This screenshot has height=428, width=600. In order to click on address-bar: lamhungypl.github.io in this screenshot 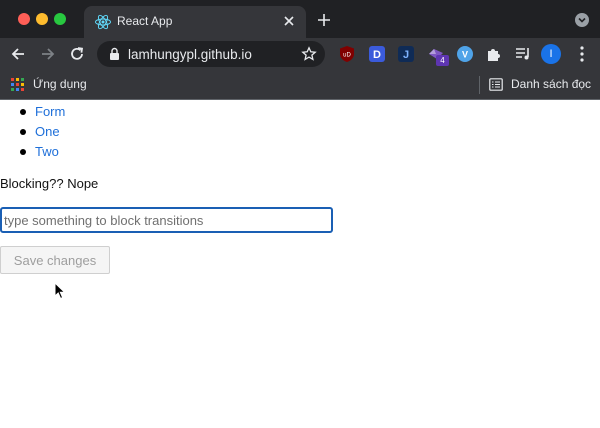, I will do `click(211, 54)`.